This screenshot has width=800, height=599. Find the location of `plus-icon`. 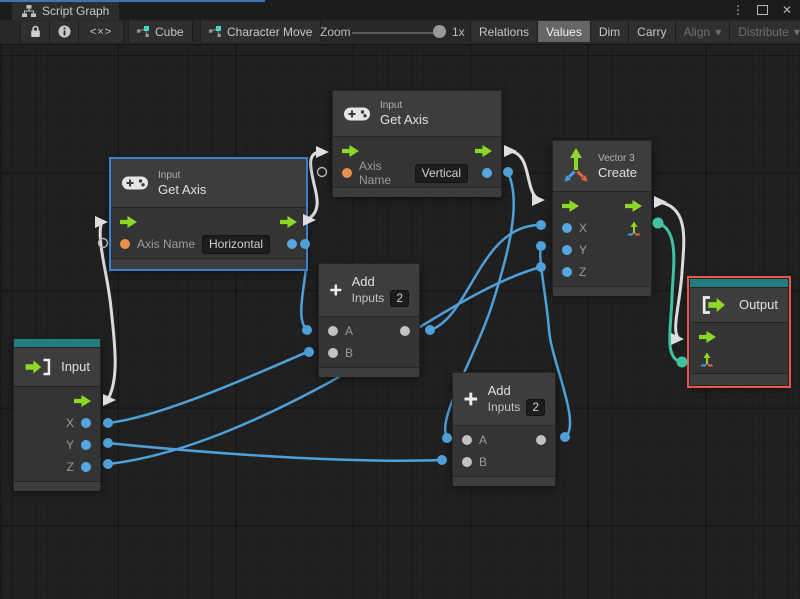

plus-icon is located at coordinates (336, 290).